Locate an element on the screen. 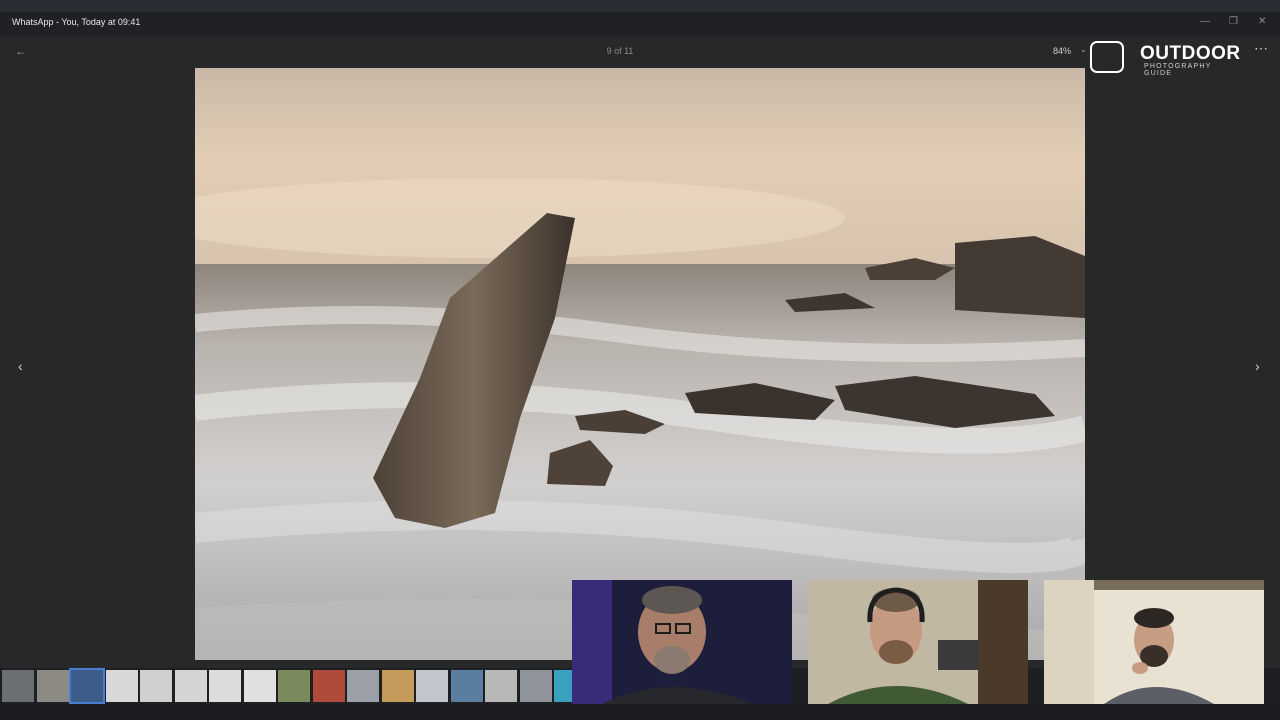 The width and height of the screenshot is (1280, 720). top-strip is located at coordinates (640, 6).